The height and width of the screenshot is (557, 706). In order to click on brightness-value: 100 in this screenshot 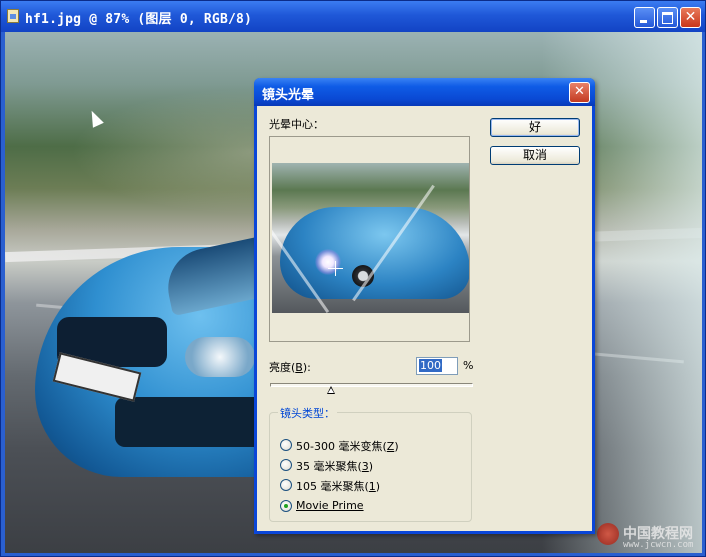, I will do `click(430, 365)`.